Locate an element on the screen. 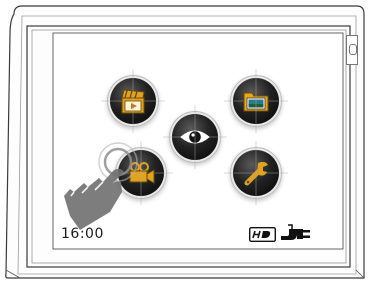 The image size is (369, 282). view-button is located at coordinates (195, 137).